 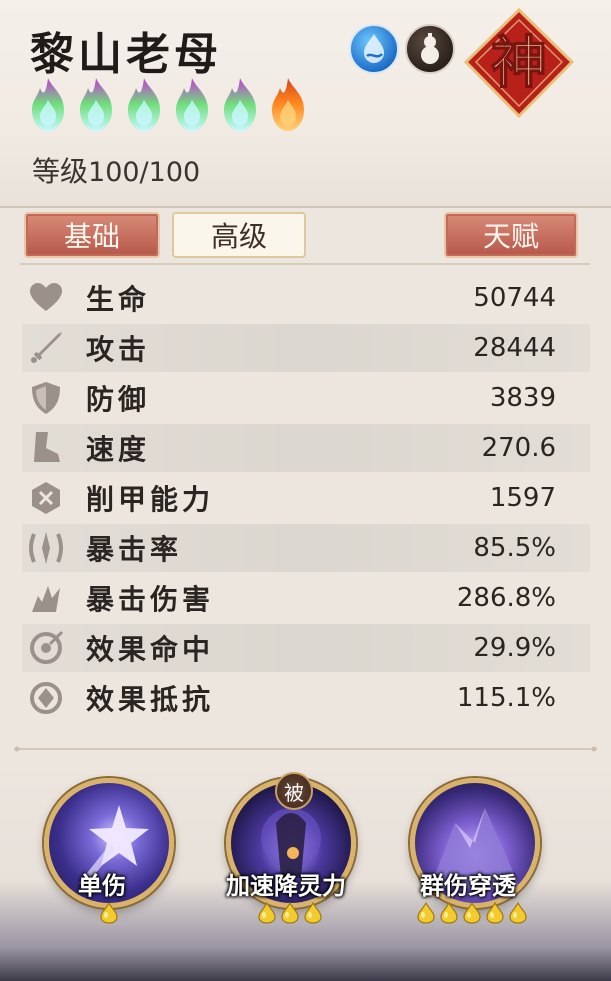 I want to click on shield-icon, so click(x=46, y=398).